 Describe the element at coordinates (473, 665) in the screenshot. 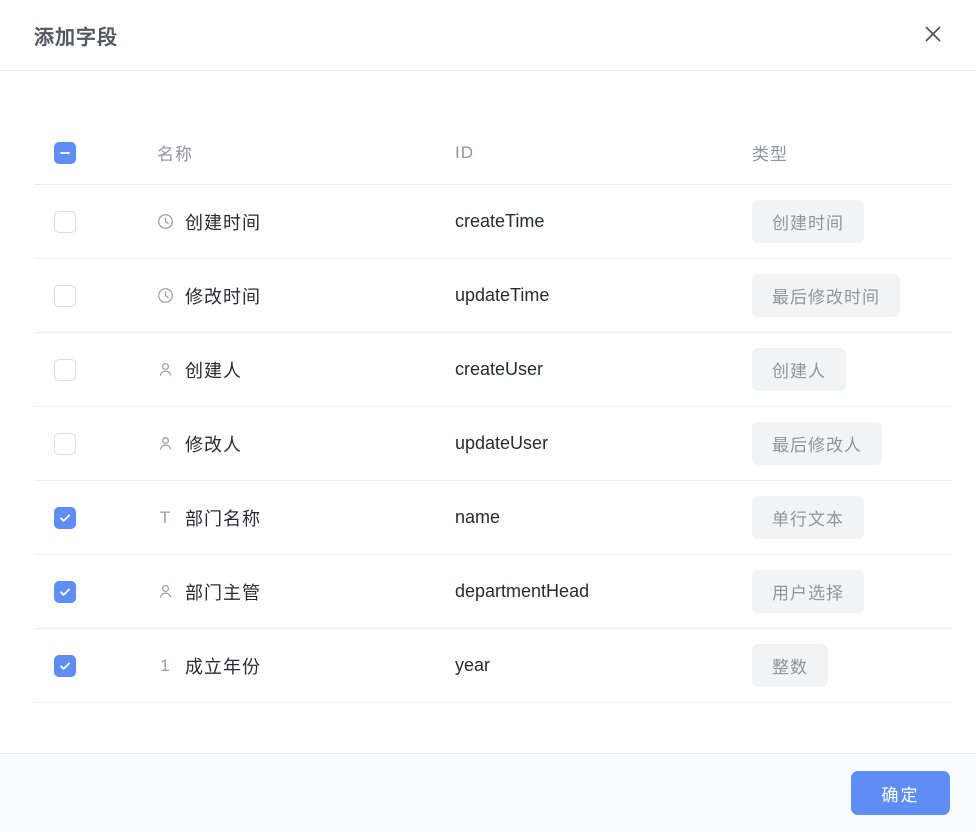

I see `field-id: year` at that location.